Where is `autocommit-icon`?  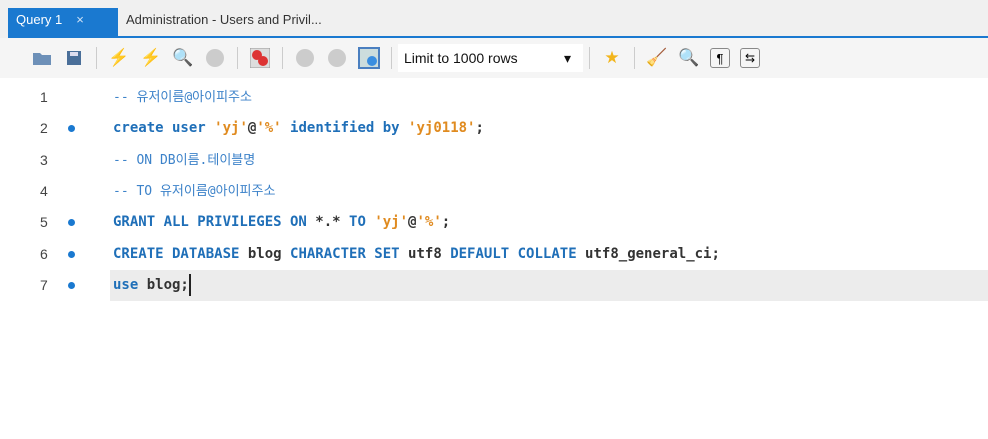 autocommit-icon is located at coordinates (369, 58).